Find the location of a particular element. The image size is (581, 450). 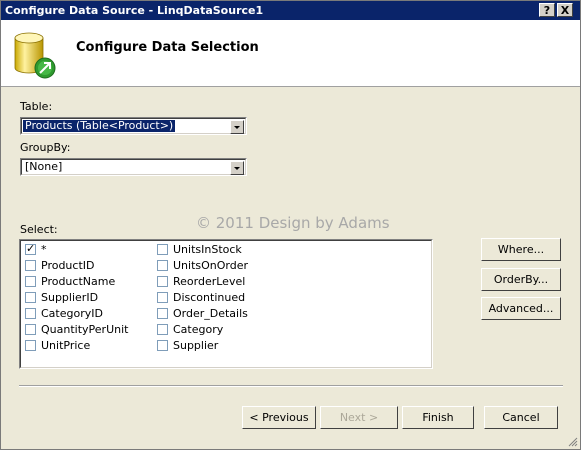

field-checkbox-label: ReorderLevel is located at coordinates (209, 281).